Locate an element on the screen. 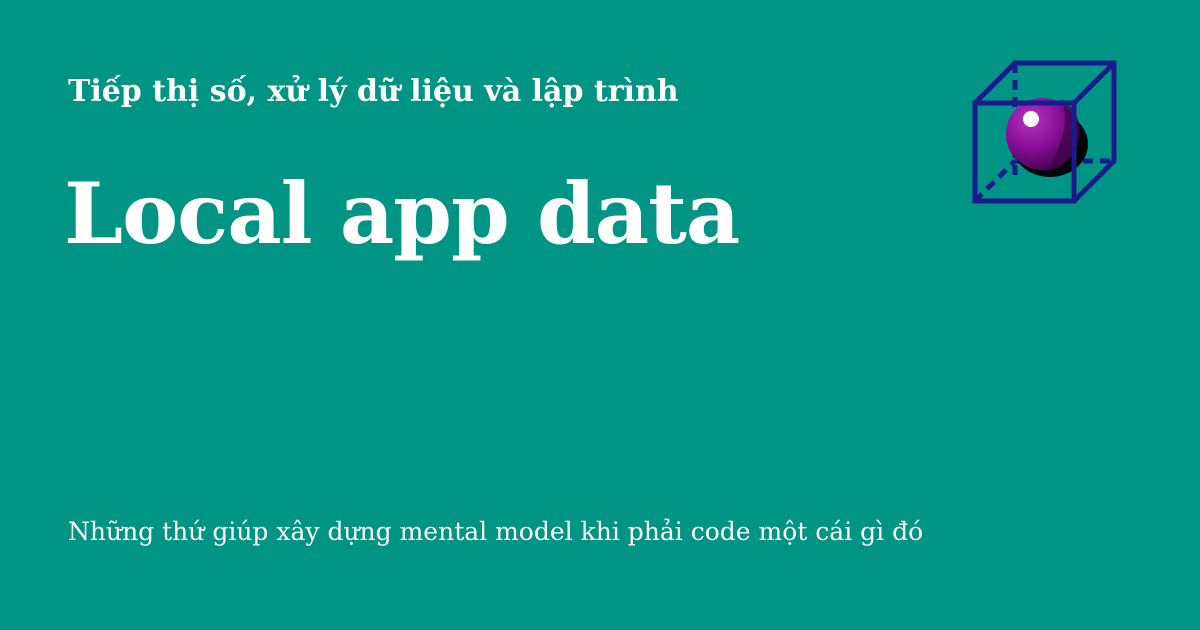 The image size is (1200, 630). page-title: Local app data is located at coordinates (402, 213).